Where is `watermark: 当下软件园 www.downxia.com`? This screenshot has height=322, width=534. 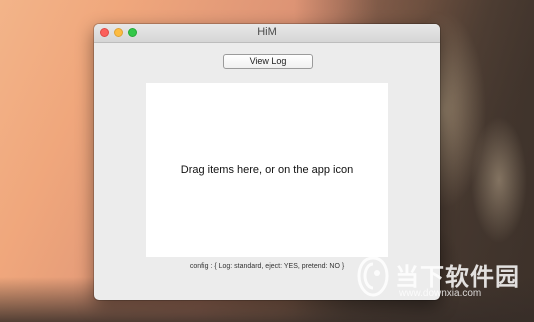 watermark: 当下软件园 www.downxia.com is located at coordinates (442, 283).